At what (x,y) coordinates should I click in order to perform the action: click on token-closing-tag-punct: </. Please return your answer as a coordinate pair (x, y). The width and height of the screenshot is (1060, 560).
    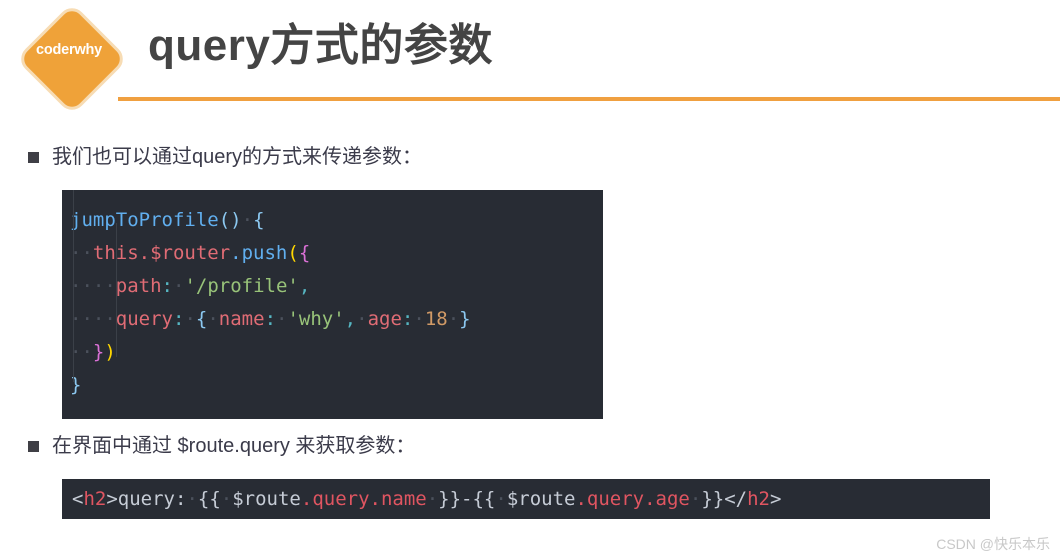
    Looking at the image, I should click on (736, 499).